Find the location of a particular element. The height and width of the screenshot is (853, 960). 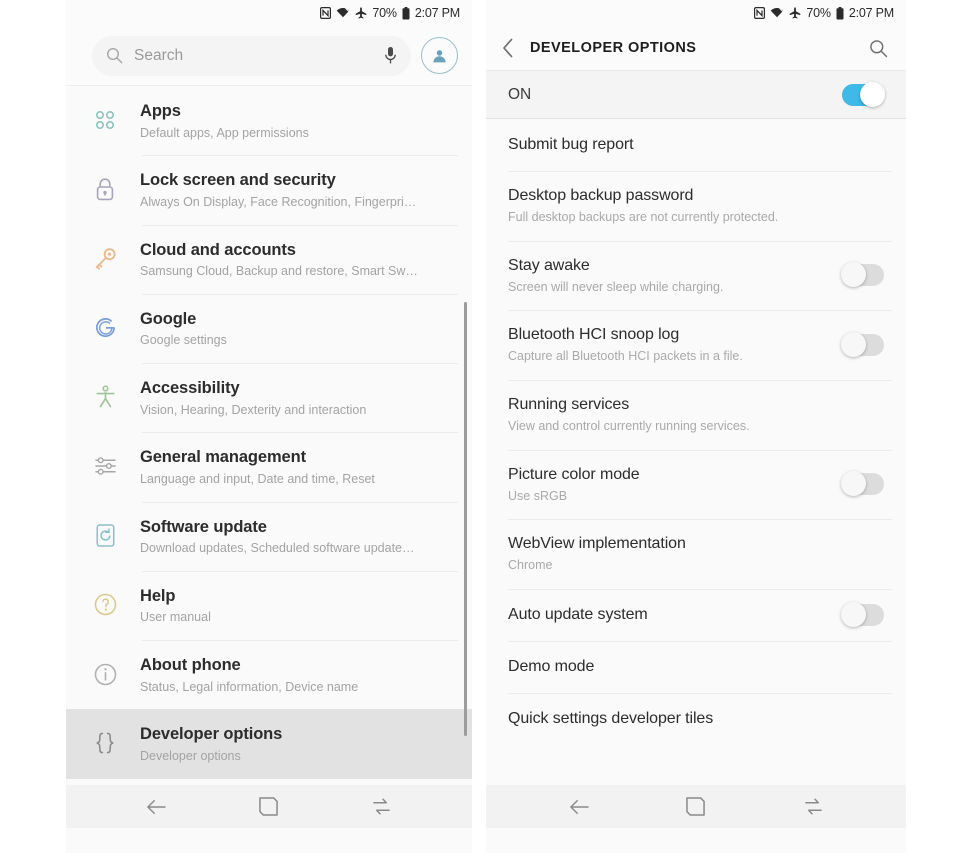

settings-row-title: Software update is located at coordinates (203, 526).